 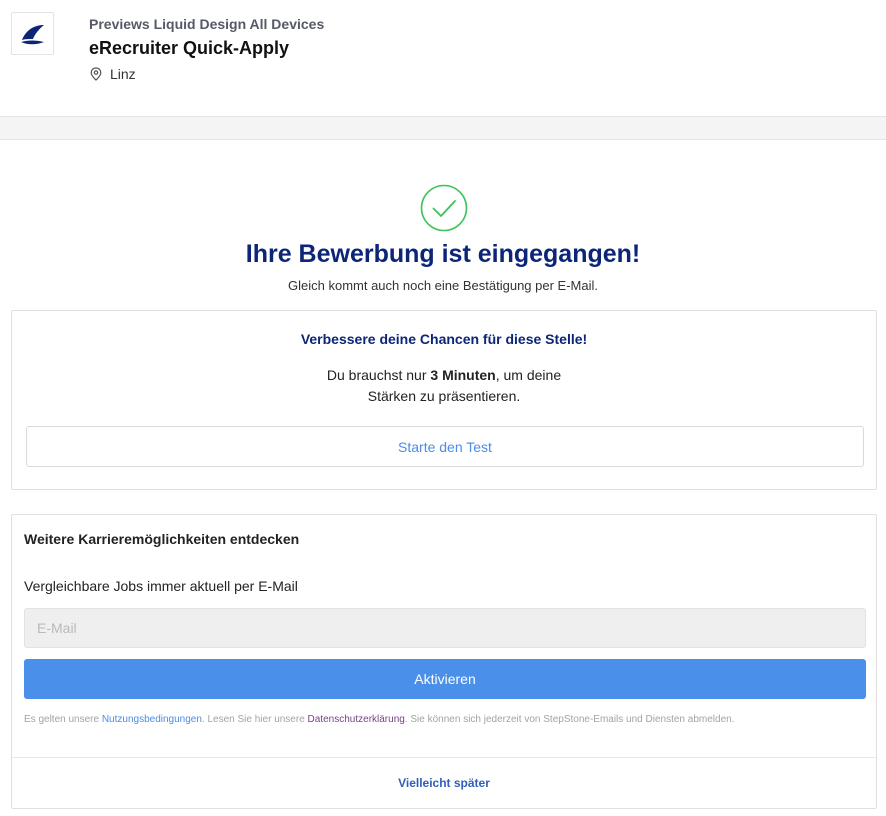 What do you see at coordinates (444, 757) in the screenshot?
I see `card-divider` at bounding box center [444, 757].